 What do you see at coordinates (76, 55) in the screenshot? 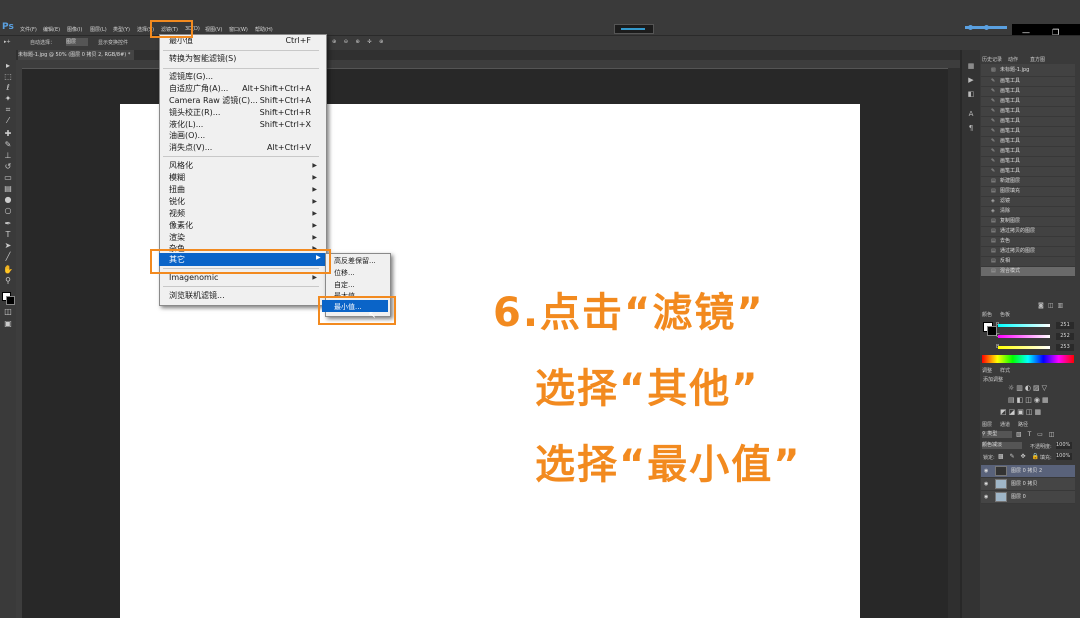
I see `document-tab: 未标题-1.jpg @ 50% (图层 0 拷贝 2, RGB/8#) *` at bounding box center [76, 55].